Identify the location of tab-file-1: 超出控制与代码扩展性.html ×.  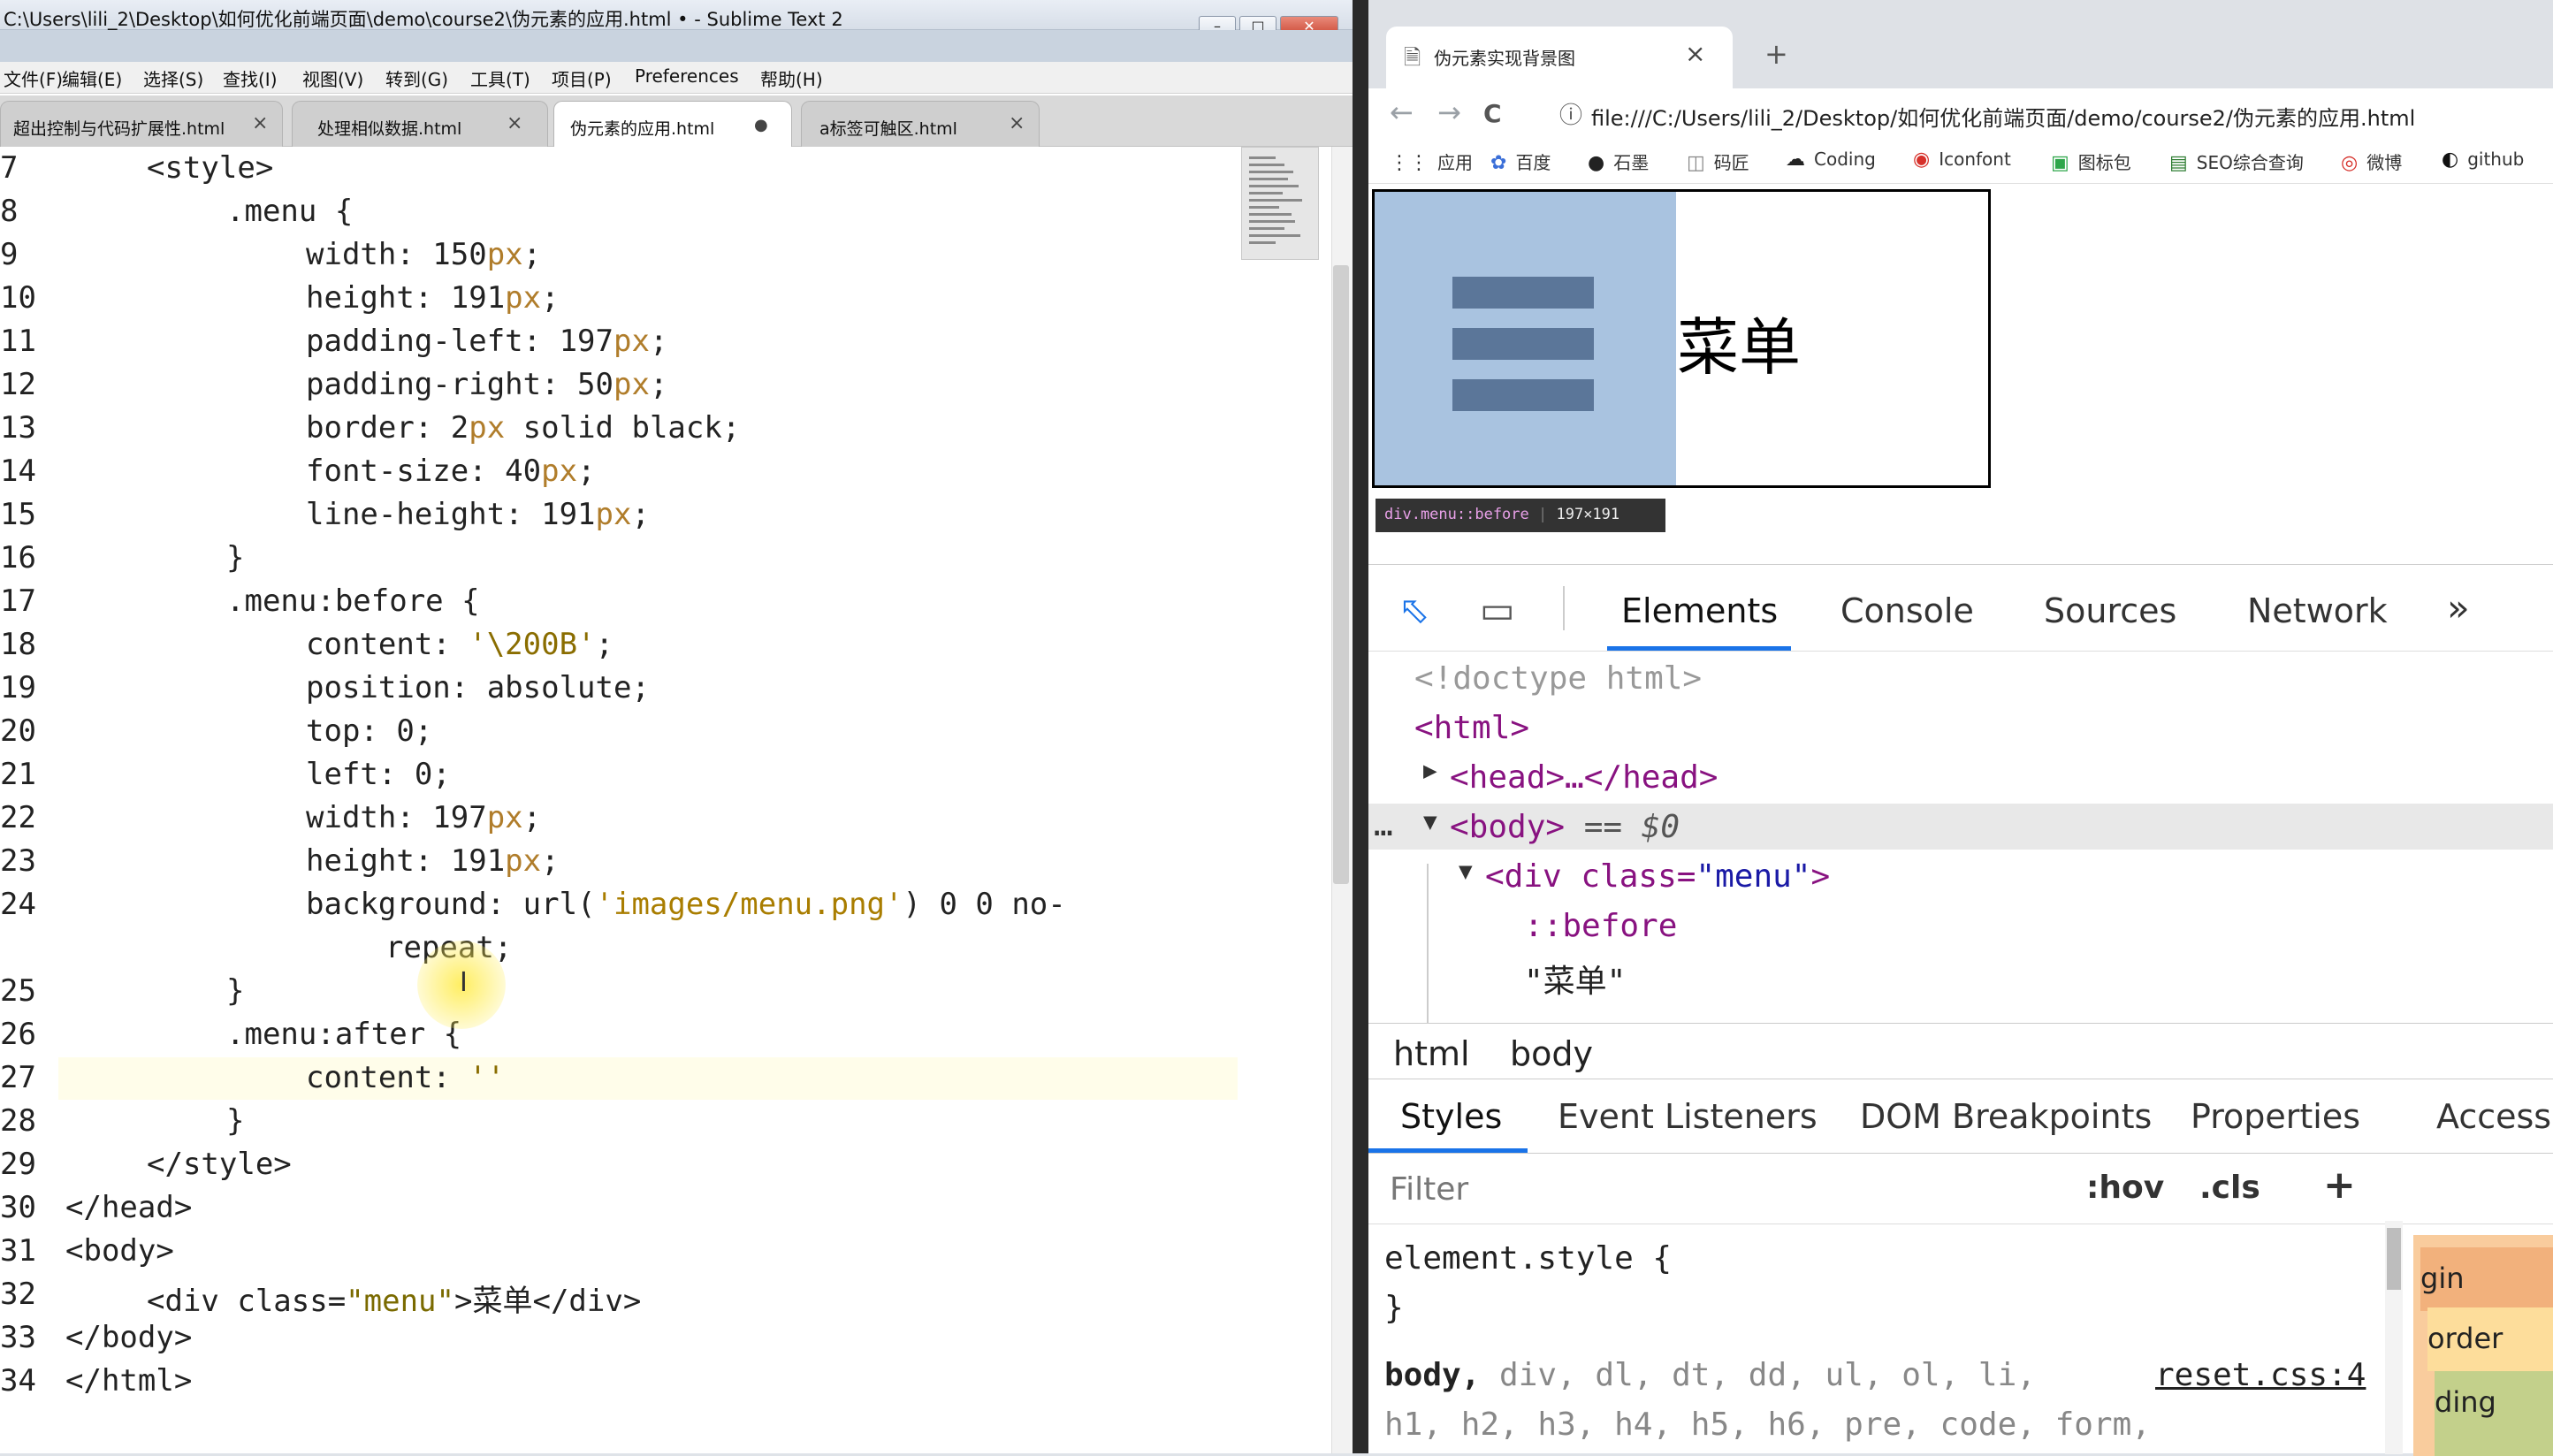
(141, 124).